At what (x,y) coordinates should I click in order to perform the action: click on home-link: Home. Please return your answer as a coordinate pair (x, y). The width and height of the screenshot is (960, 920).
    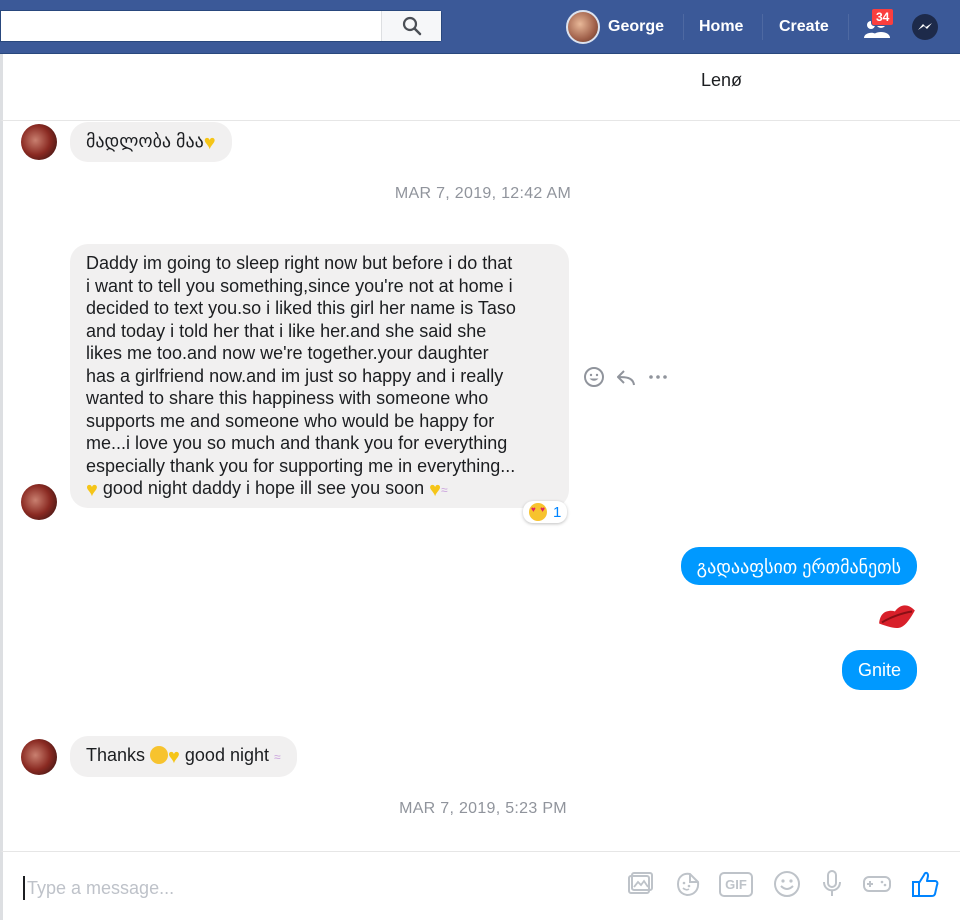
    Looking at the image, I should click on (721, 27).